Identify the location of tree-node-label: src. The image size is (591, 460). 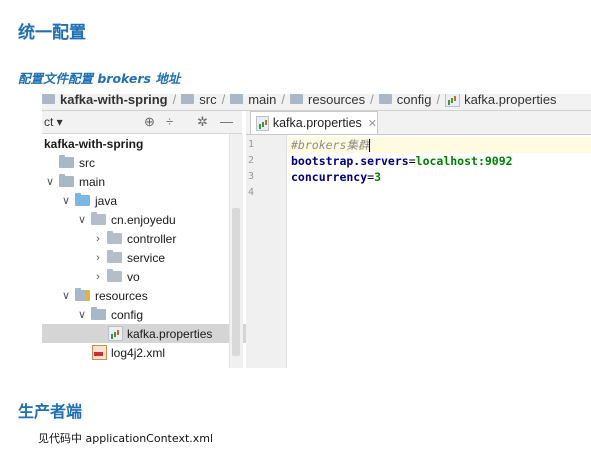
(87, 162).